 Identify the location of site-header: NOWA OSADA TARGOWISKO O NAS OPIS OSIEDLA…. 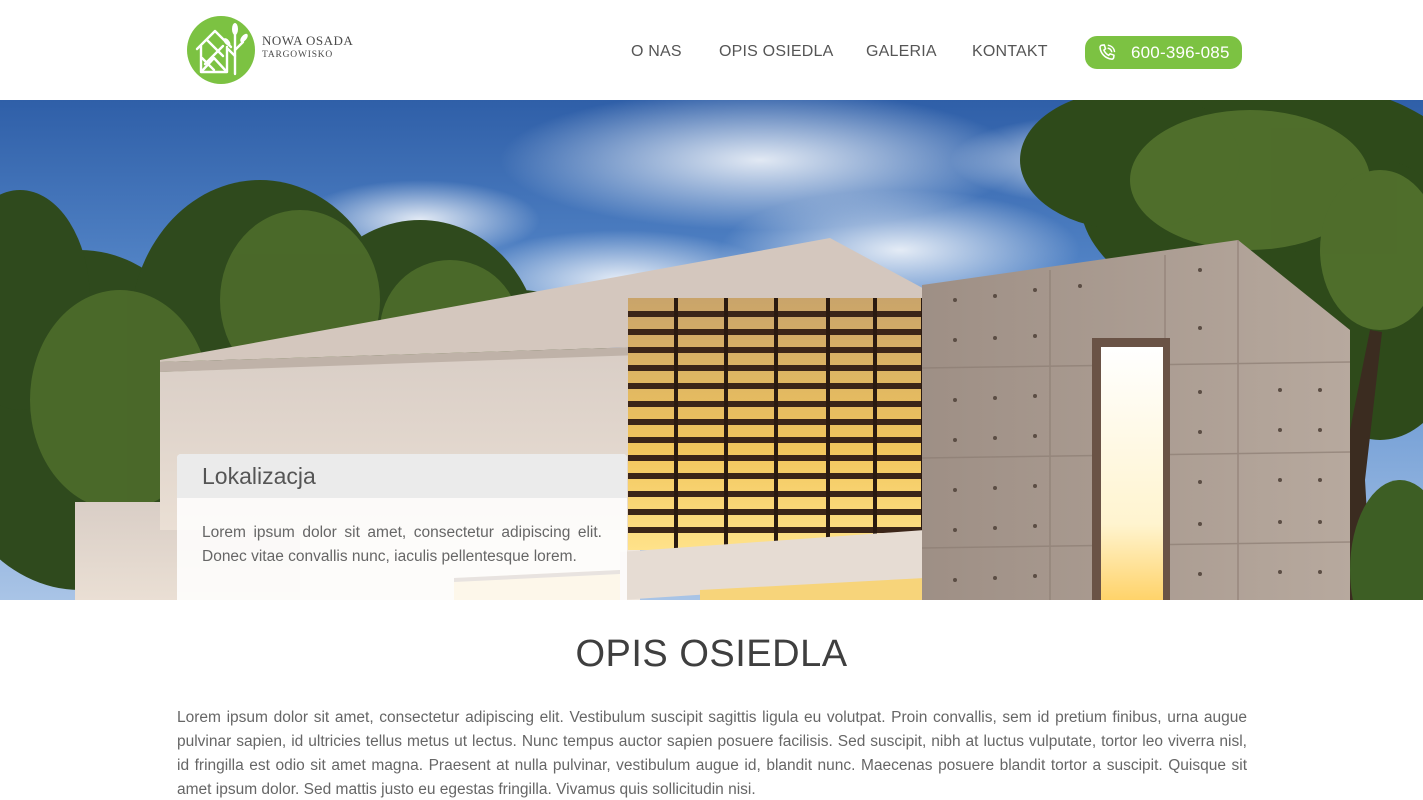
(711, 50).